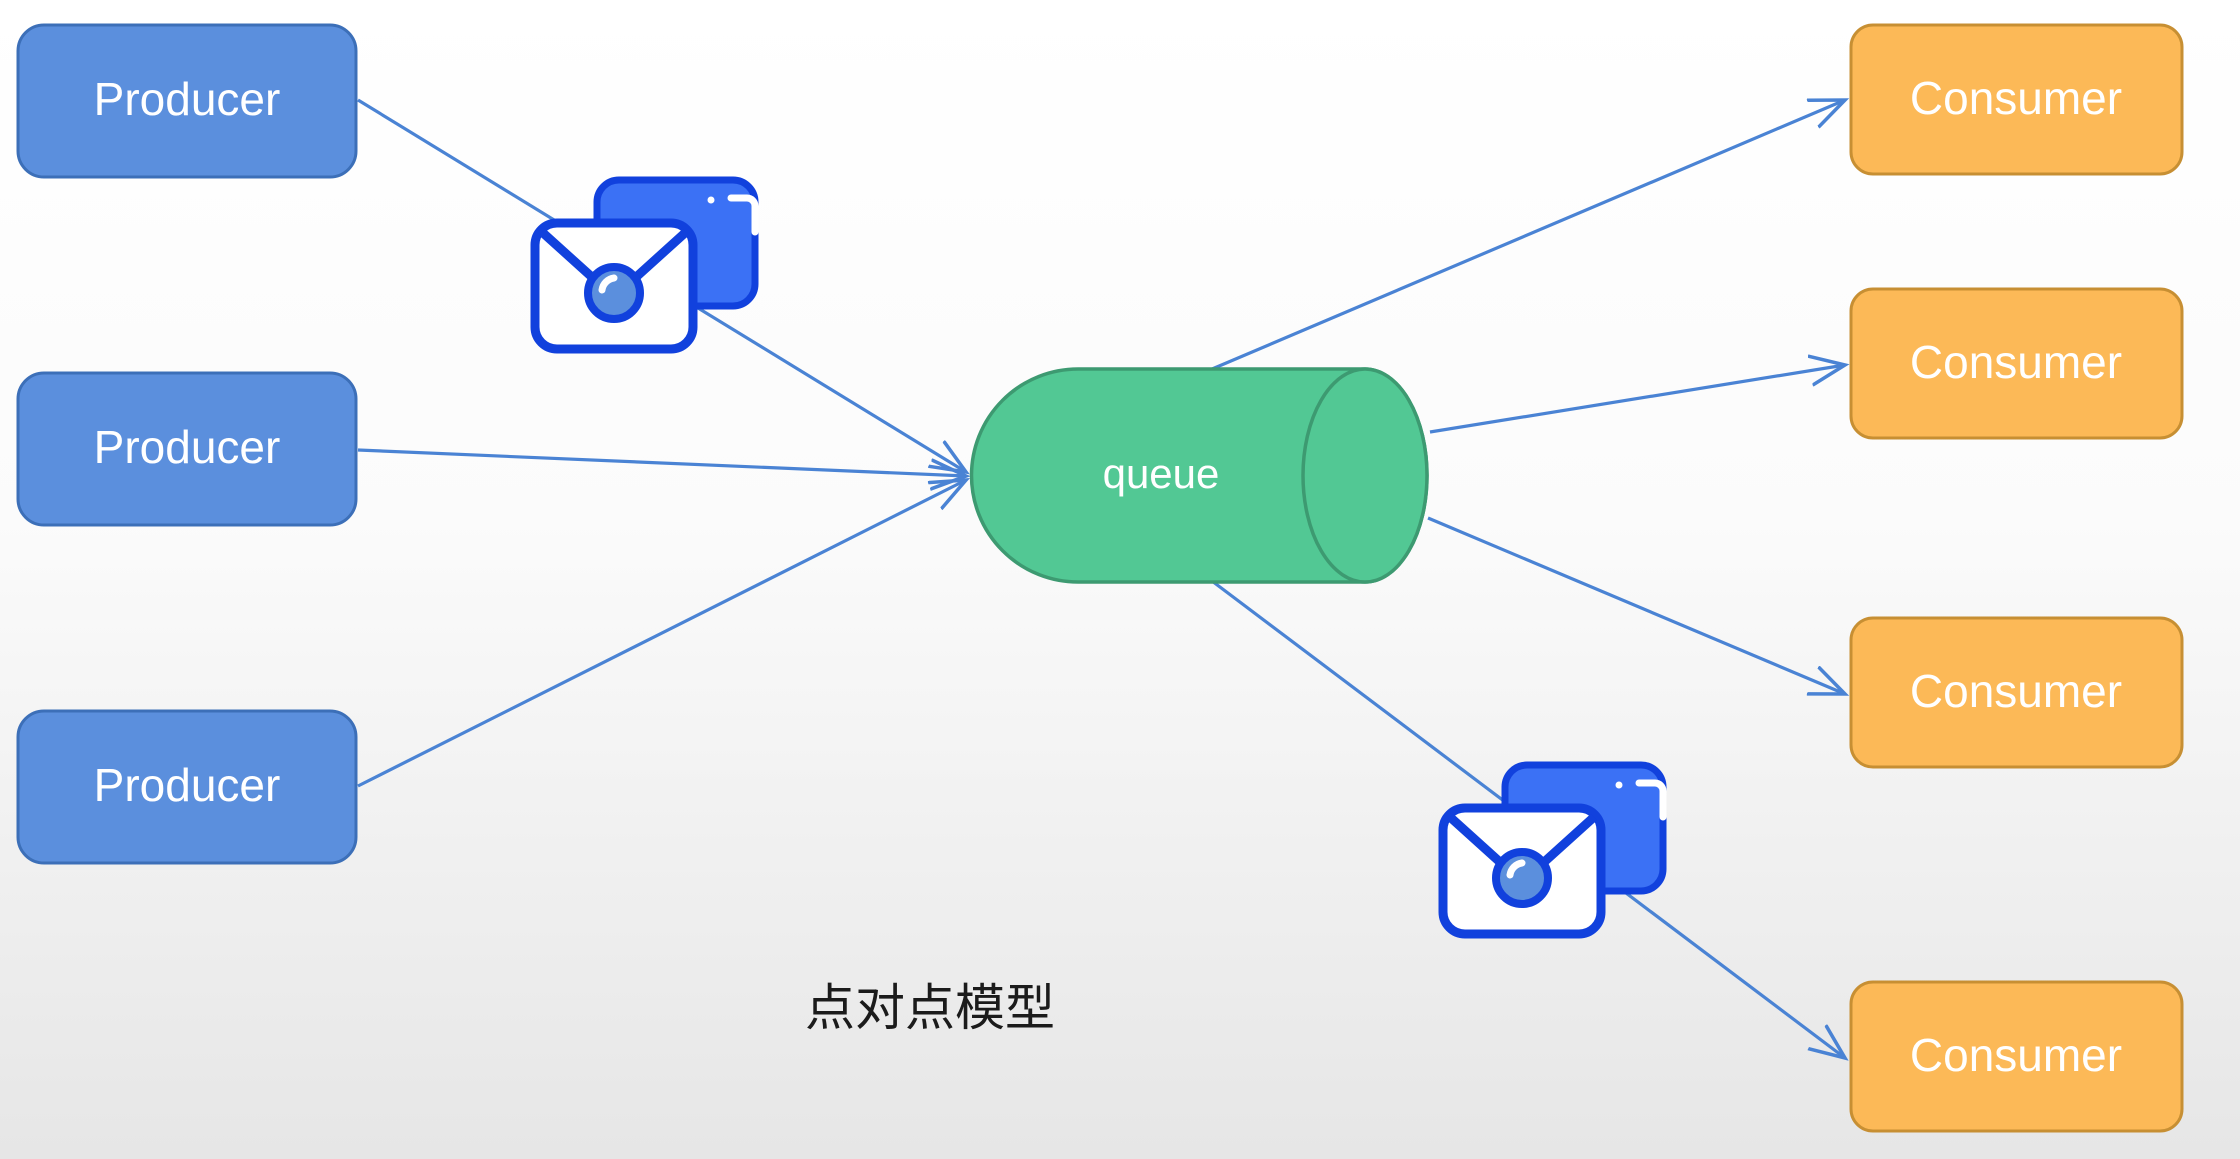 The height and width of the screenshot is (1159, 2240). Describe the element at coordinates (1199, 475) in the screenshot. I see `queue-node: queue` at that location.